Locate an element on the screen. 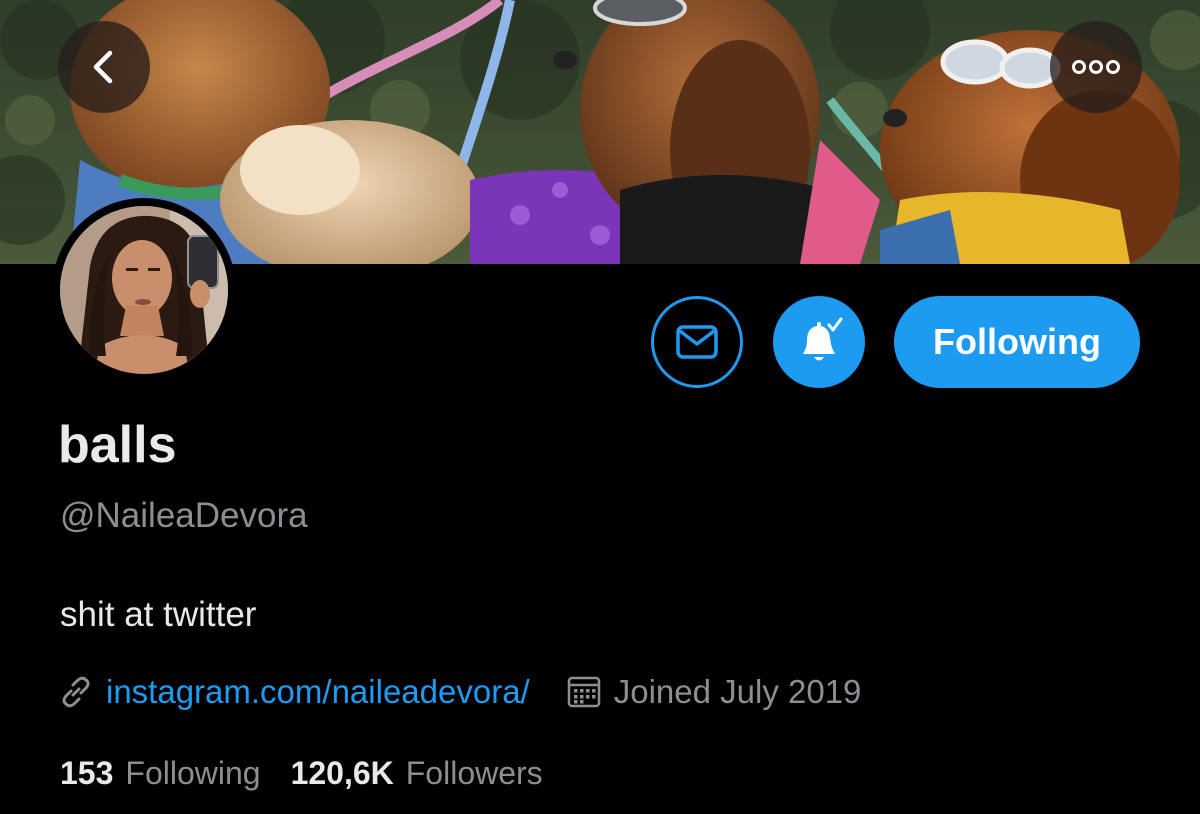 The image size is (1200, 814). username-handle: @NaileaDevora is located at coordinates (184, 515).